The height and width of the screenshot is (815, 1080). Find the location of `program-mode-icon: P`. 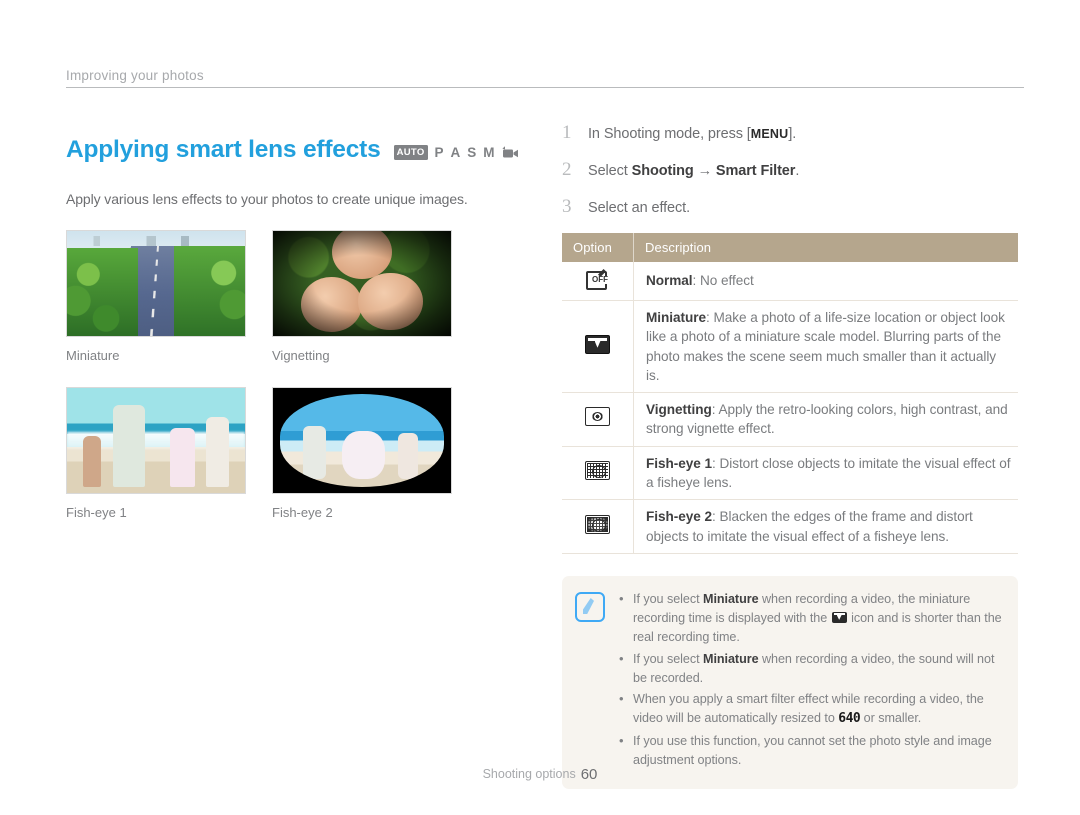

program-mode-icon: P is located at coordinates (439, 152).